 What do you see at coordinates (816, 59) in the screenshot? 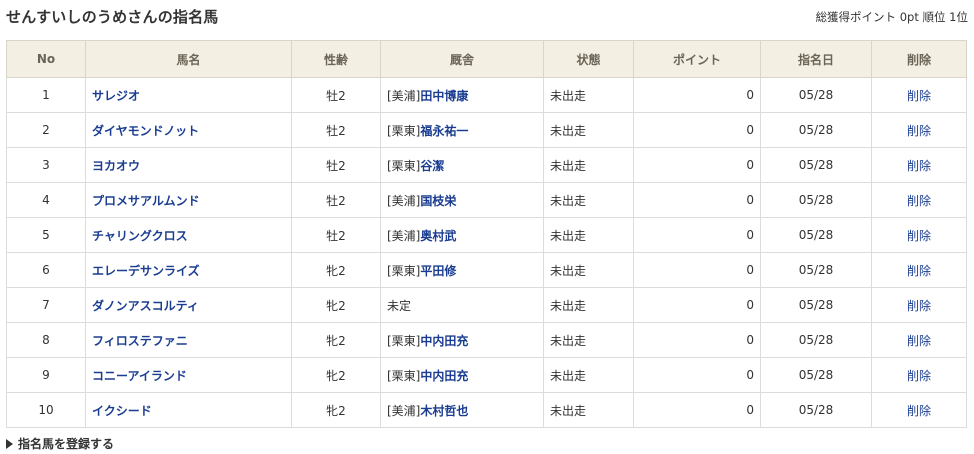
I see `col-header-date: 指名日` at bounding box center [816, 59].